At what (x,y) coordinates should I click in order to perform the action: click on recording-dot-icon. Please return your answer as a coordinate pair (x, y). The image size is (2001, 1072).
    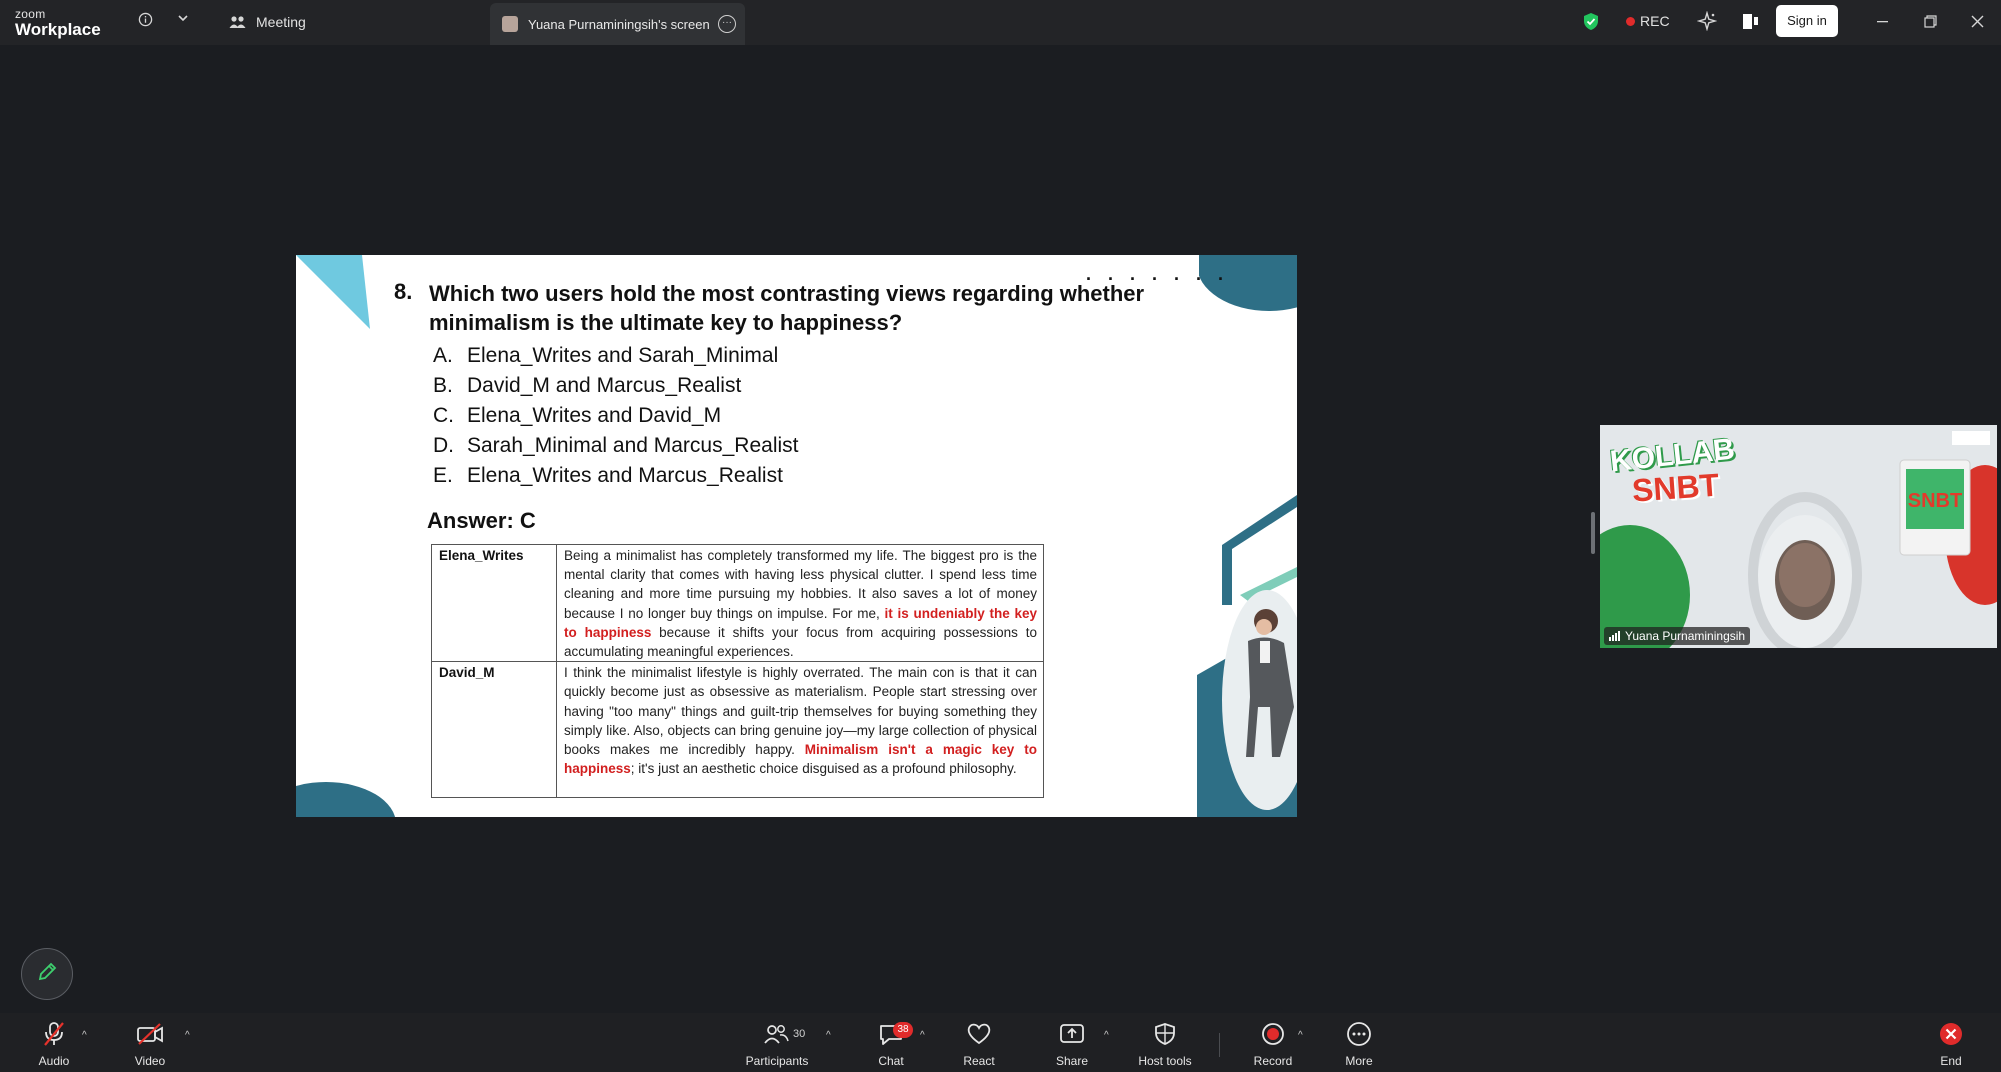
    Looking at the image, I should click on (1630, 21).